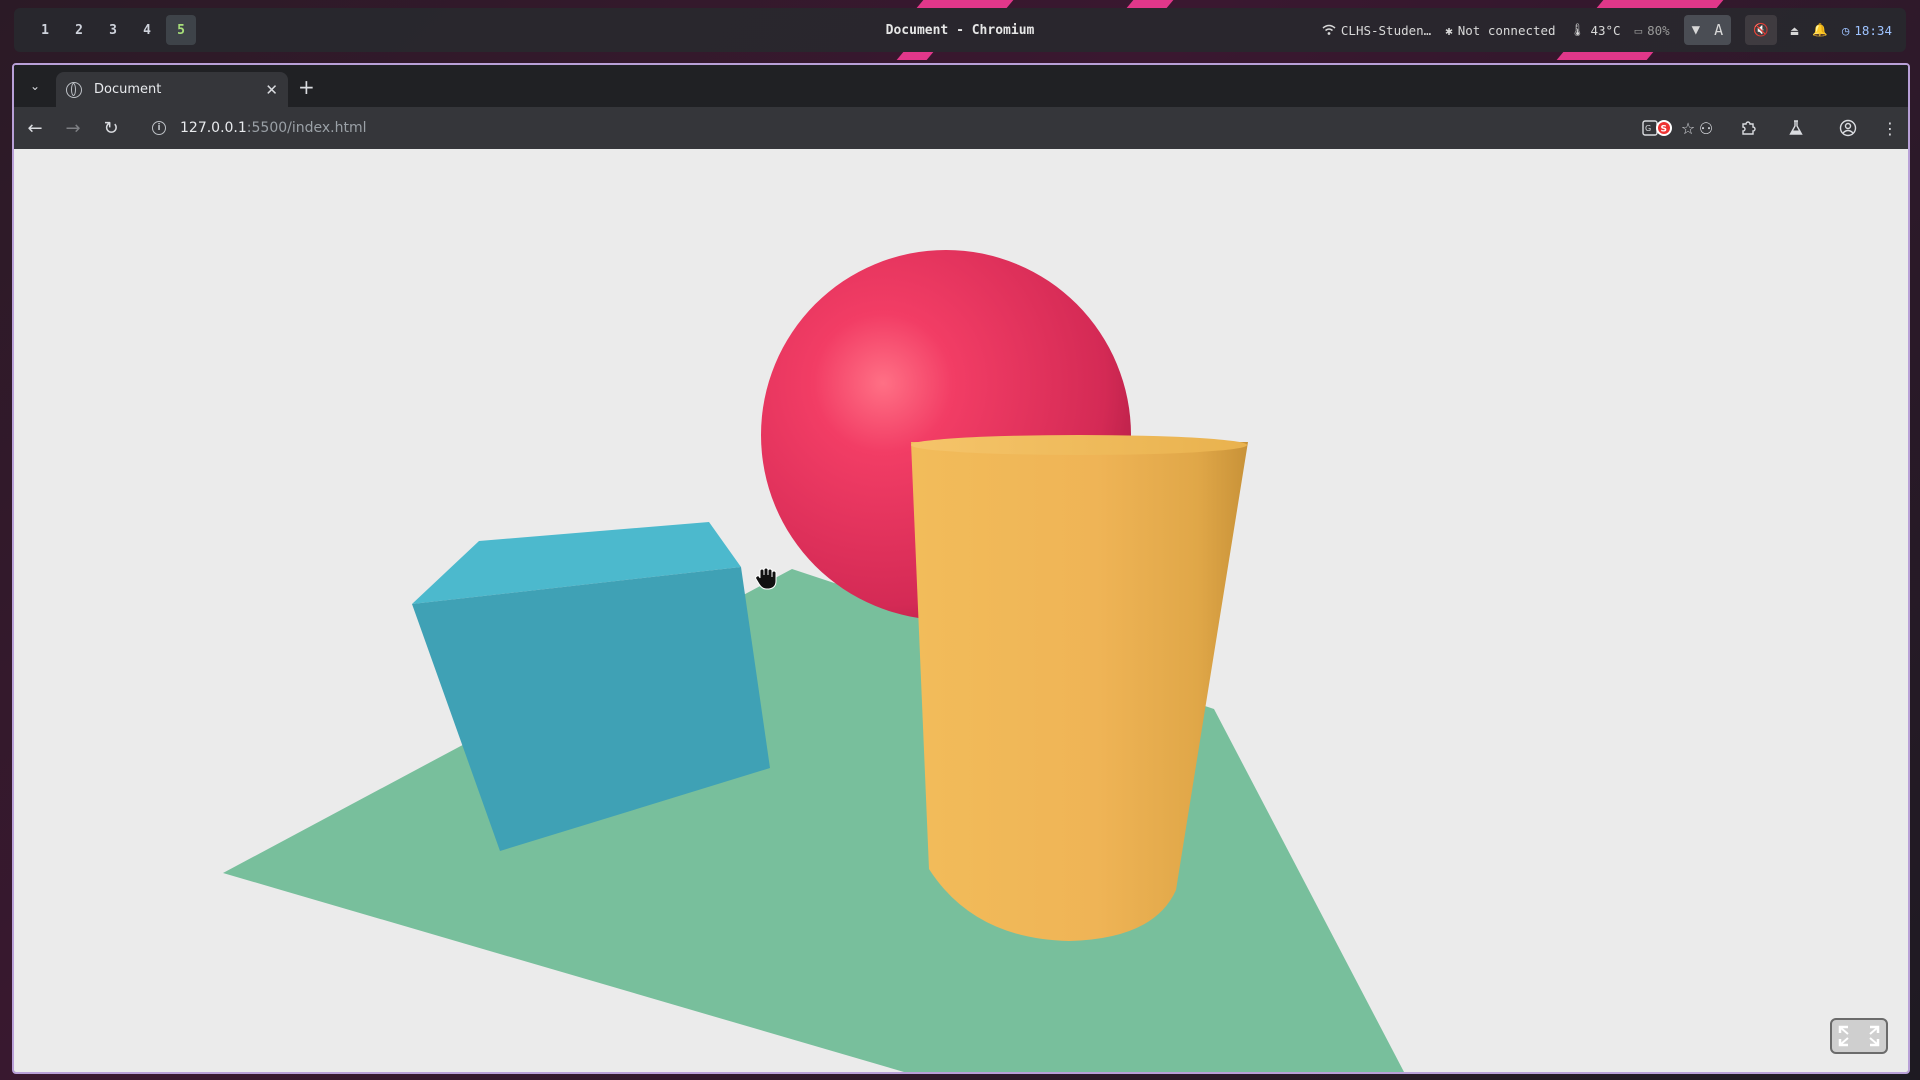 This screenshot has height=1080, width=1920. What do you see at coordinates (213, 128) in the screenshot?
I see `url-host: 127.0.0.1` at bounding box center [213, 128].